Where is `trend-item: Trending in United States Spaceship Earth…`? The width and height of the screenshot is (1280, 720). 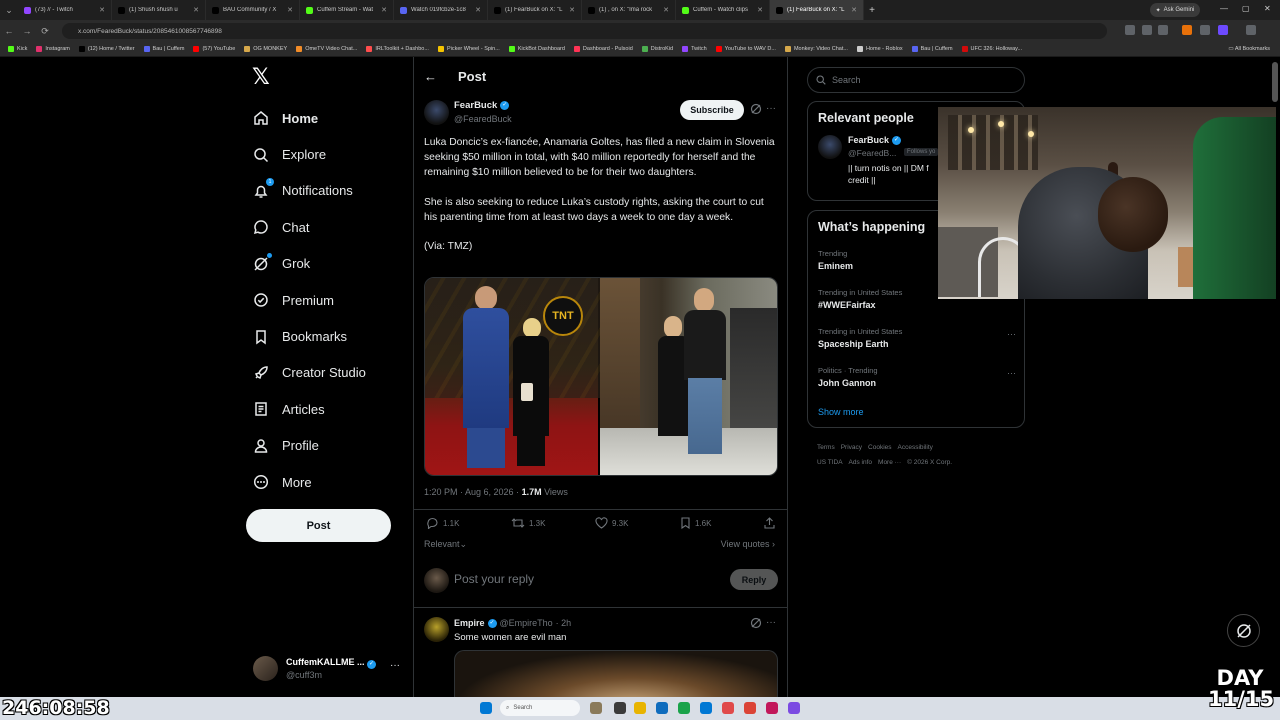
trend-item: Trending in United States Spaceship Earth… is located at coordinates (918, 338).